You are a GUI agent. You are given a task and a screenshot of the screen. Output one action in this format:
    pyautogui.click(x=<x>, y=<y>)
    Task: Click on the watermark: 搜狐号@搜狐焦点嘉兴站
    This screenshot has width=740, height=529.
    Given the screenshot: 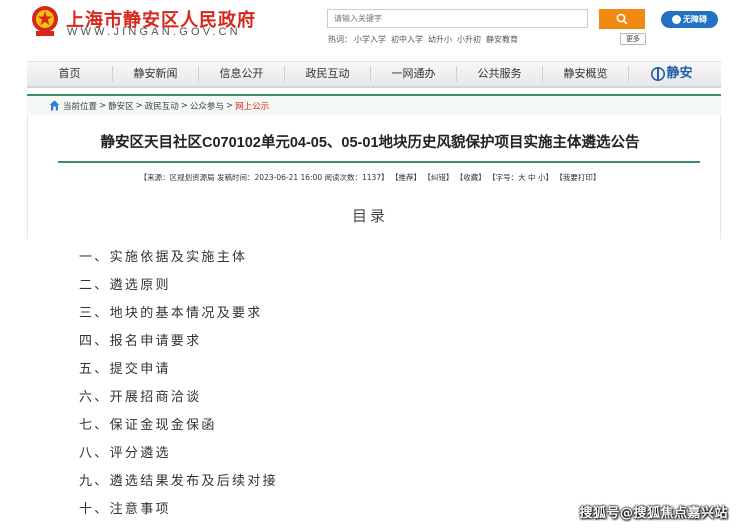 What is the action you would take?
    pyautogui.click(x=653, y=513)
    